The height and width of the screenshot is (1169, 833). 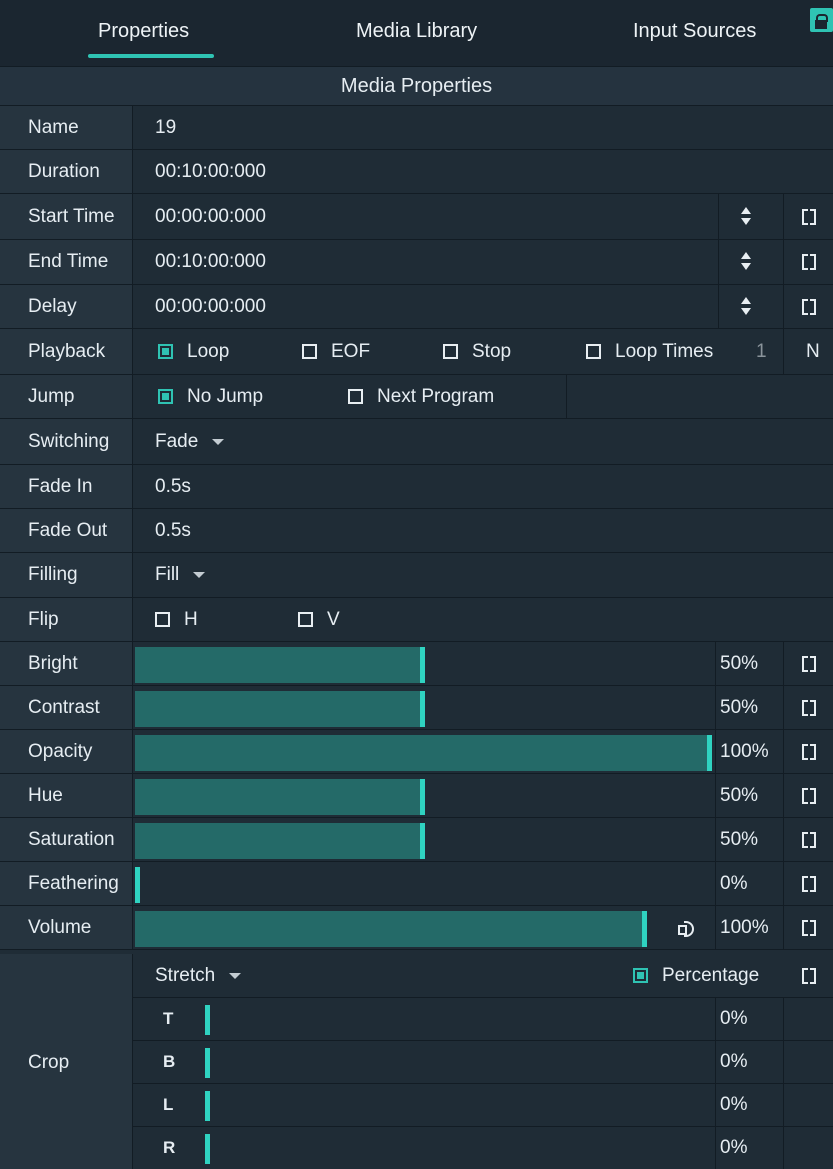 What do you see at coordinates (66, 883) in the screenshot?
I see `slider-label: Feathering` at bounding box center [66, 883].